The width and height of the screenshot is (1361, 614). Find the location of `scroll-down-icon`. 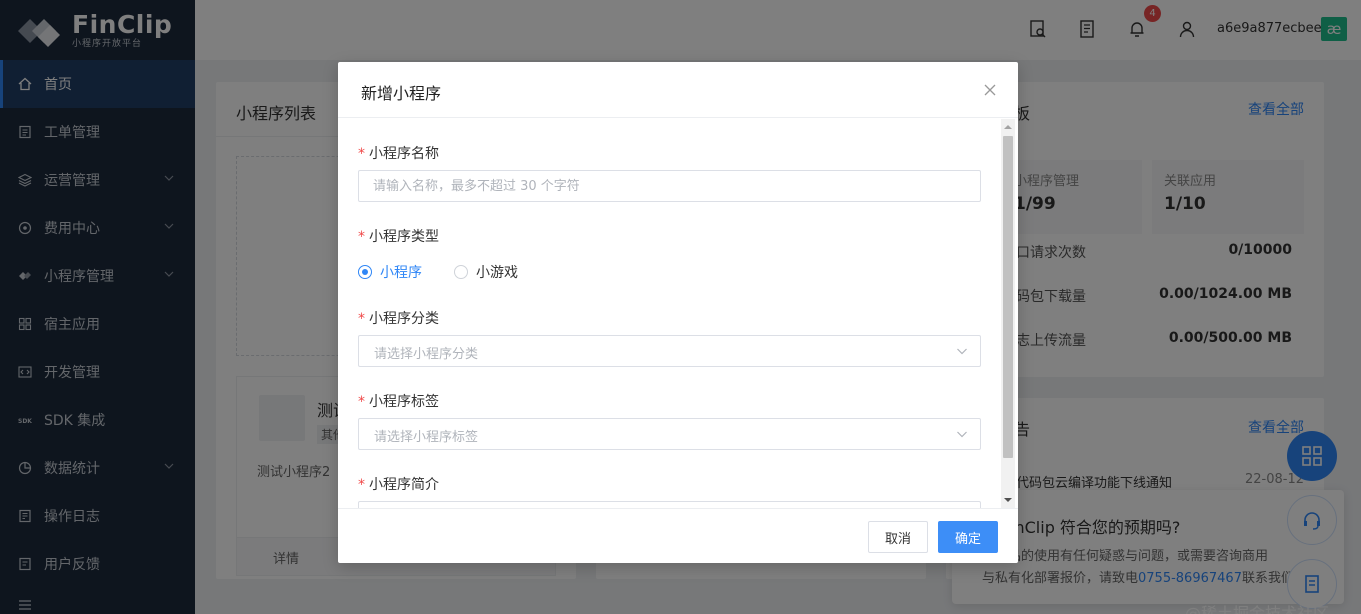

scroll-down-icon is located at coordinates (1008, 500).